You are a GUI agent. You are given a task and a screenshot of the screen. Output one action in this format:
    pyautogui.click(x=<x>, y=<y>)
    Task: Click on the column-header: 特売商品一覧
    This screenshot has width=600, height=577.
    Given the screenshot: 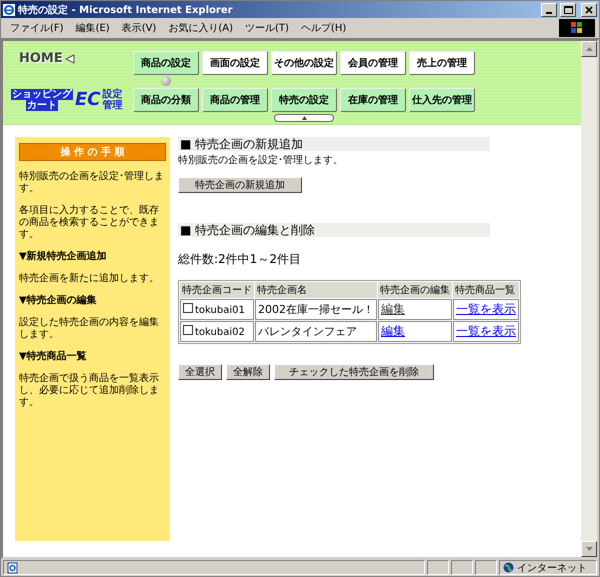 What is the action you would take?
    pyautogui.click(x=486, y=290)
    